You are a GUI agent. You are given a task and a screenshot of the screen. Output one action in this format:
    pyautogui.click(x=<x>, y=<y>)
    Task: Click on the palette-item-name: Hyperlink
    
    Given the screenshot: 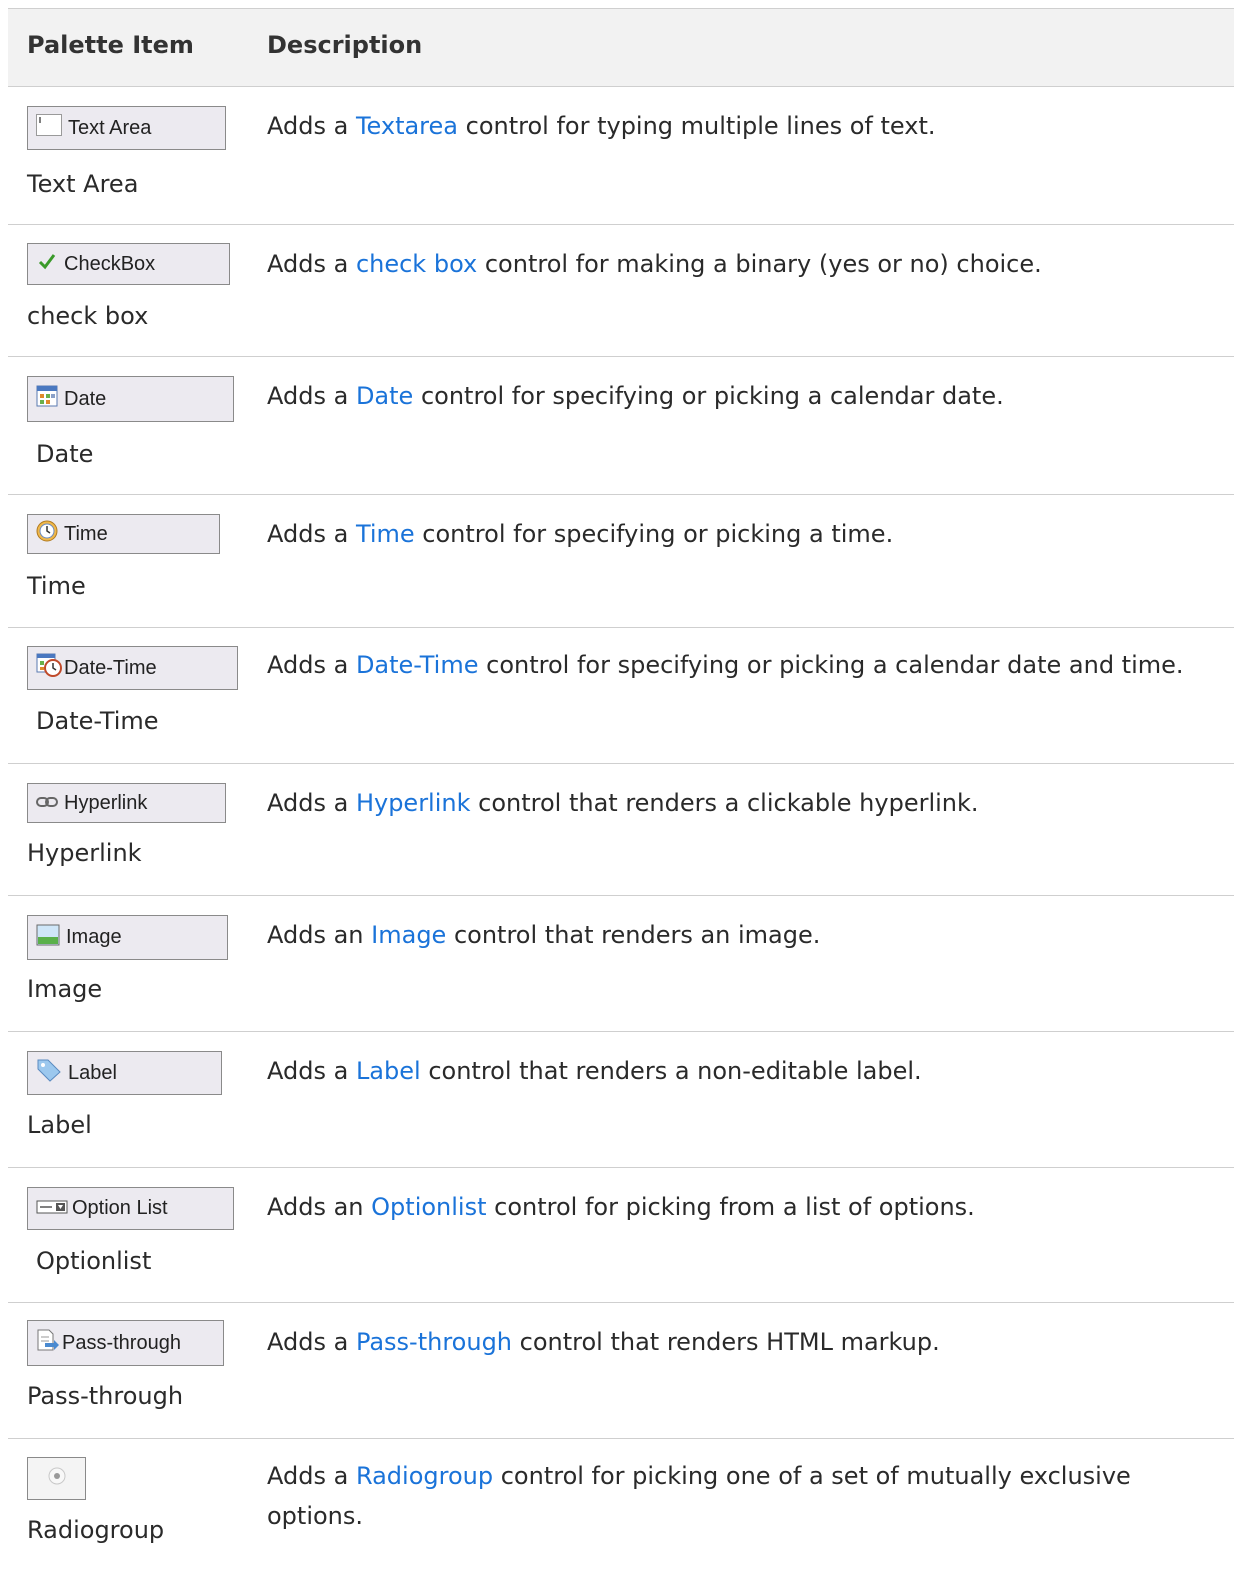 What is the action you would take?
    pyautogui.click(x=84, y=853)
    